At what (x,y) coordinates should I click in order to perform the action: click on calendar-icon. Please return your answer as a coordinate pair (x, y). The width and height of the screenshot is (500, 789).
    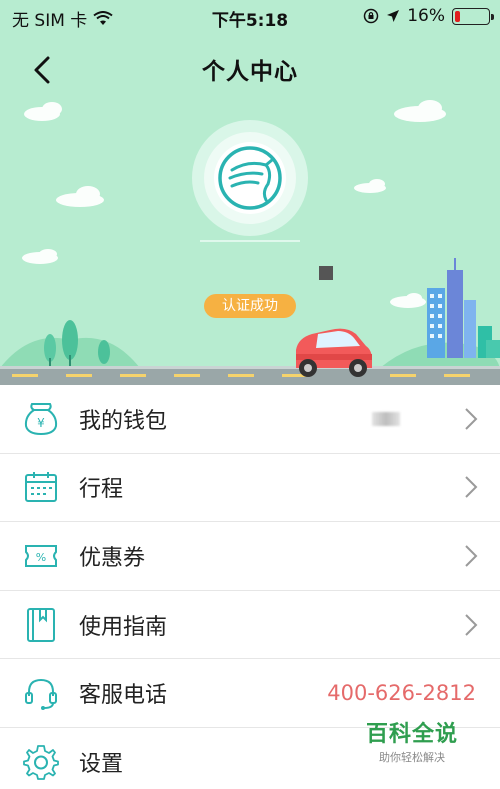
    Looking at the image, I should click on (41, 487).